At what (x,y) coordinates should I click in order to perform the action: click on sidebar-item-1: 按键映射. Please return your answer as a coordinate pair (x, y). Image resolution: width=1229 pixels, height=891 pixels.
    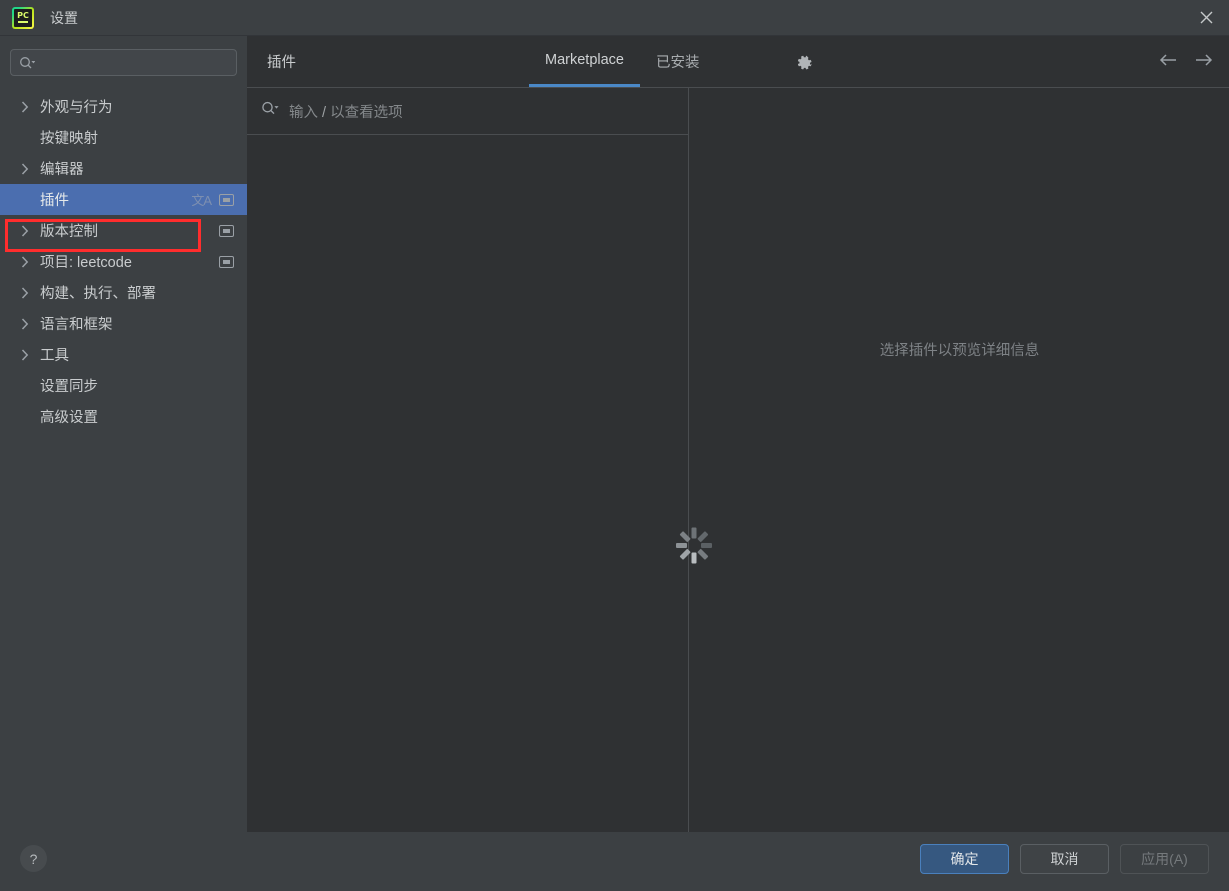
    Looking at the image, I should click on (123, 137).